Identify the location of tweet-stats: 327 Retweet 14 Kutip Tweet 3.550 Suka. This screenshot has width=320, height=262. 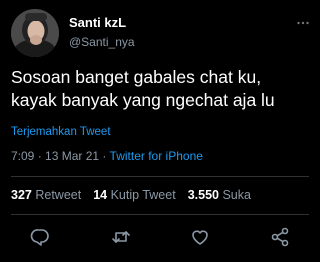
(131, 195).